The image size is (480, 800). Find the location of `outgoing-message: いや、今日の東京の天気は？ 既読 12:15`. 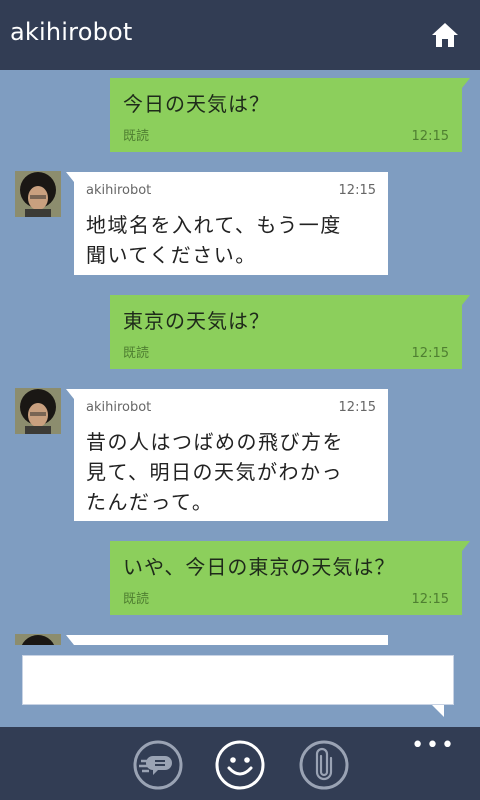

outgoing-message: いや、今日の東京の天気は？ 既読 12:15 is located at coordinates (290, 578).